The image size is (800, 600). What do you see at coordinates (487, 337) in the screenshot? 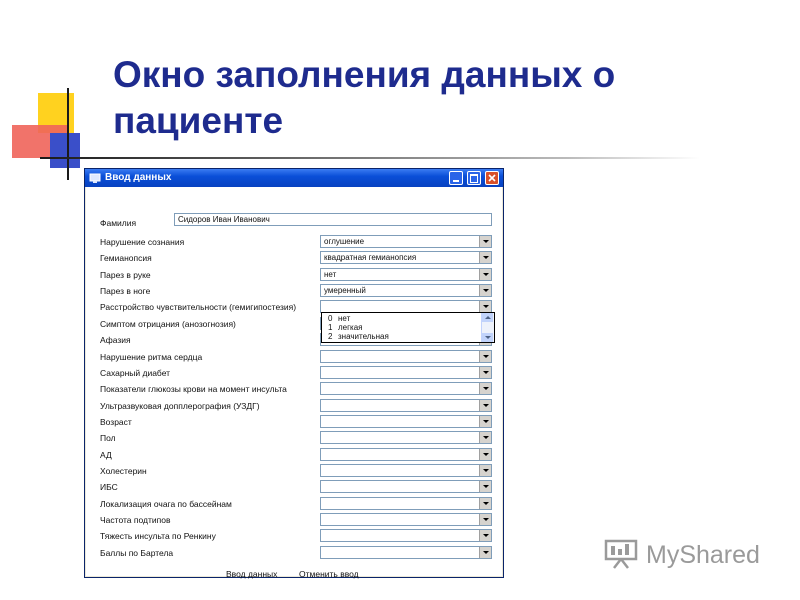
I see `scroll-down-button` at bounding box center [487, 337].